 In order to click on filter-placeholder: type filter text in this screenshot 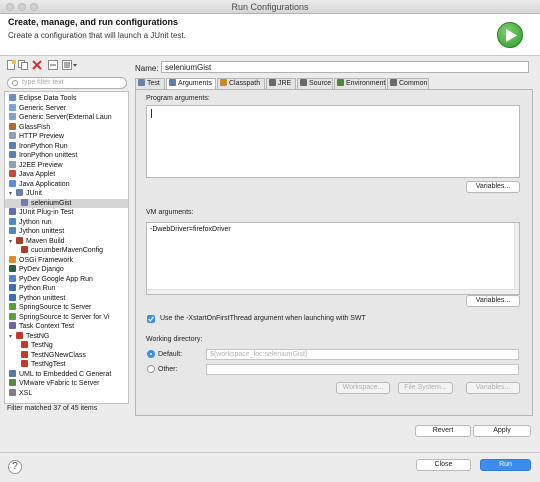, I will do `click(43, 82)`.